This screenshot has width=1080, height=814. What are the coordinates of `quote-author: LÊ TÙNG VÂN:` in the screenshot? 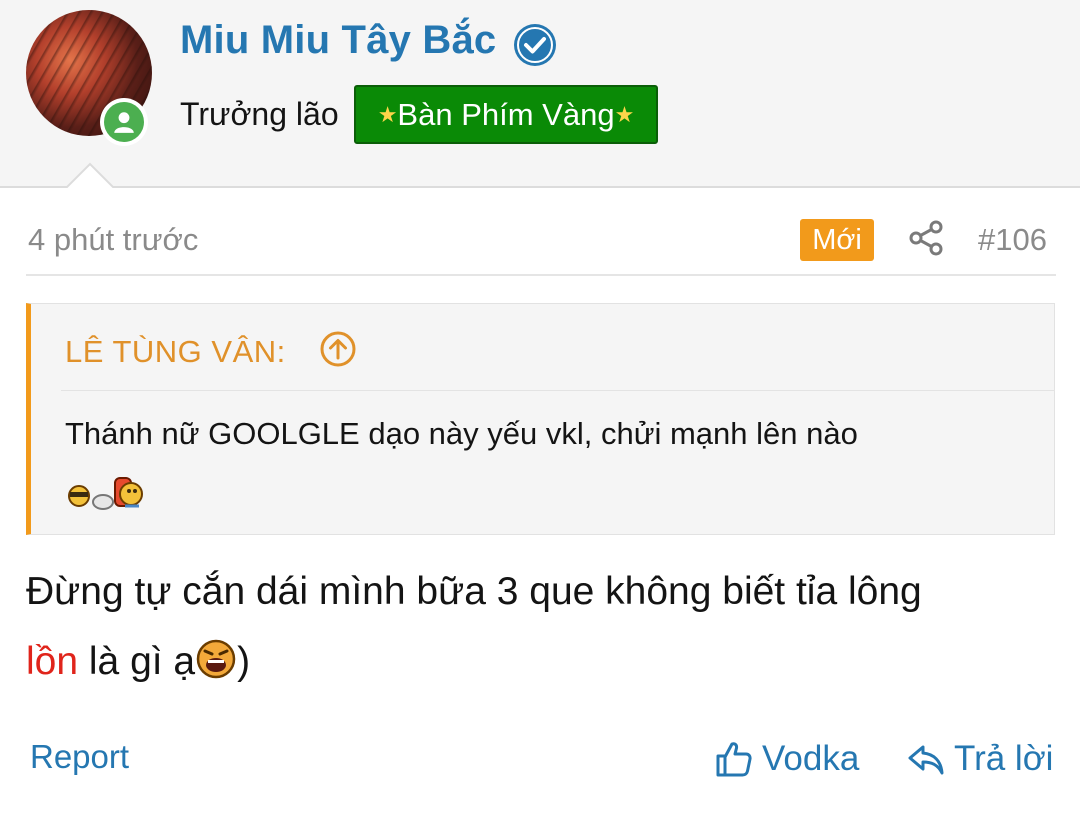 It's located at (175, 352).